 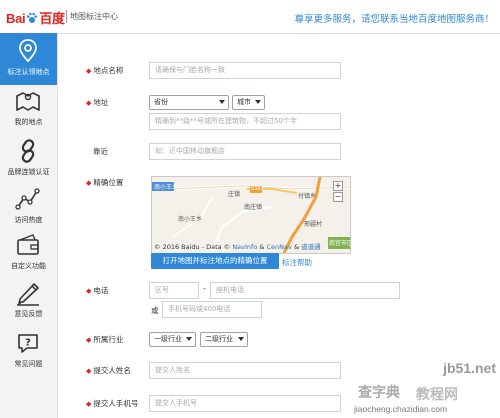 What do you see at coordinates (245, 370) in the screenshot?
I see `submitter-name-input: 提交人姓名` at bounding box center [245, 370].